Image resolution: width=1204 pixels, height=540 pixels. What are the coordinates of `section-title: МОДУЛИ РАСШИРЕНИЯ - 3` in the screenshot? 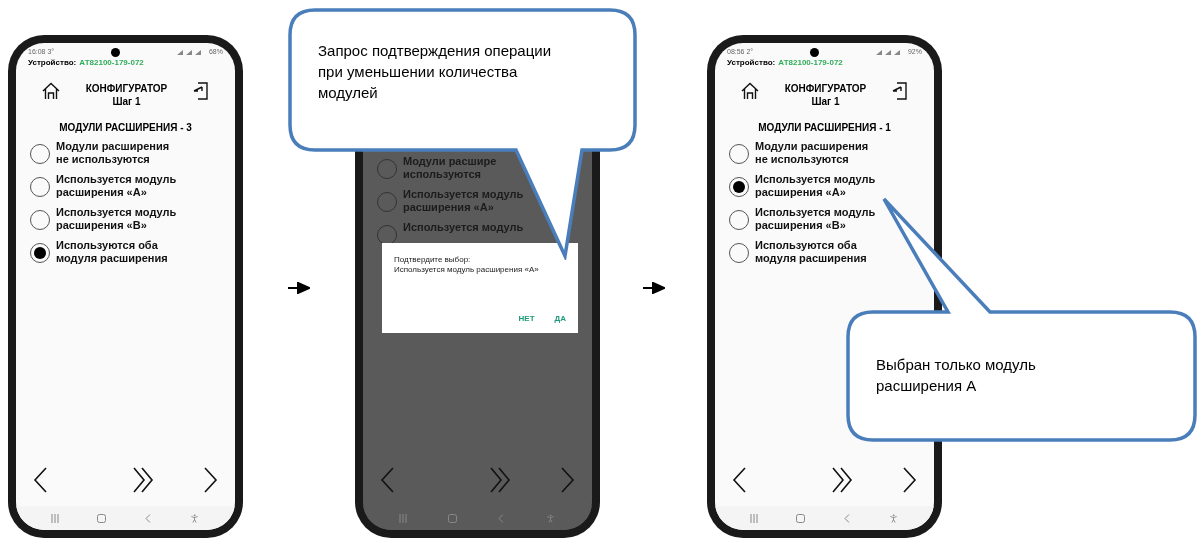 It's located at (125, 128).